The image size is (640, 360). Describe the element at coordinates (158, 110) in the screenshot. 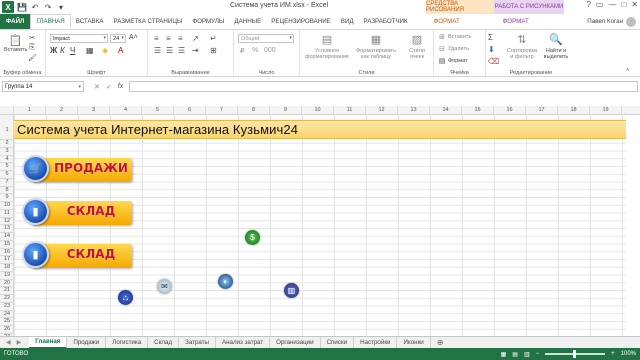

I see `column-header: 5` at that location.